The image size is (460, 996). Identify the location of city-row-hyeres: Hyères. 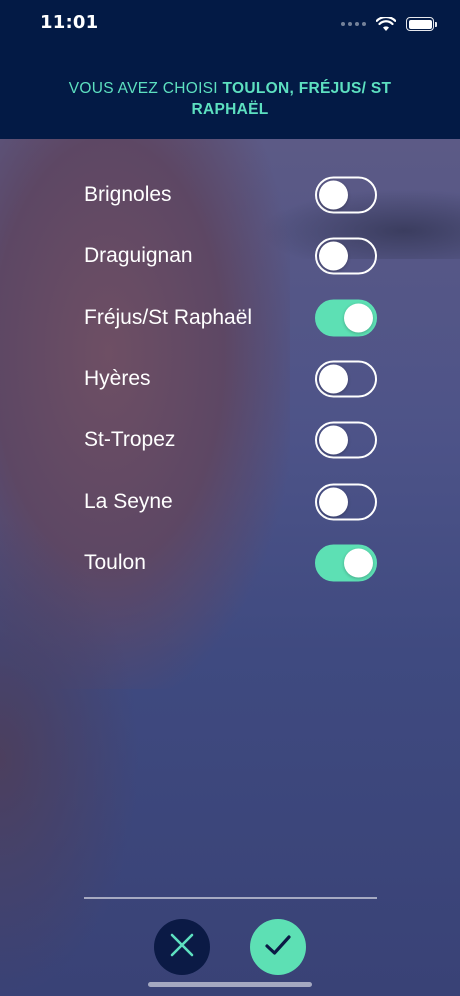
(230, 379).